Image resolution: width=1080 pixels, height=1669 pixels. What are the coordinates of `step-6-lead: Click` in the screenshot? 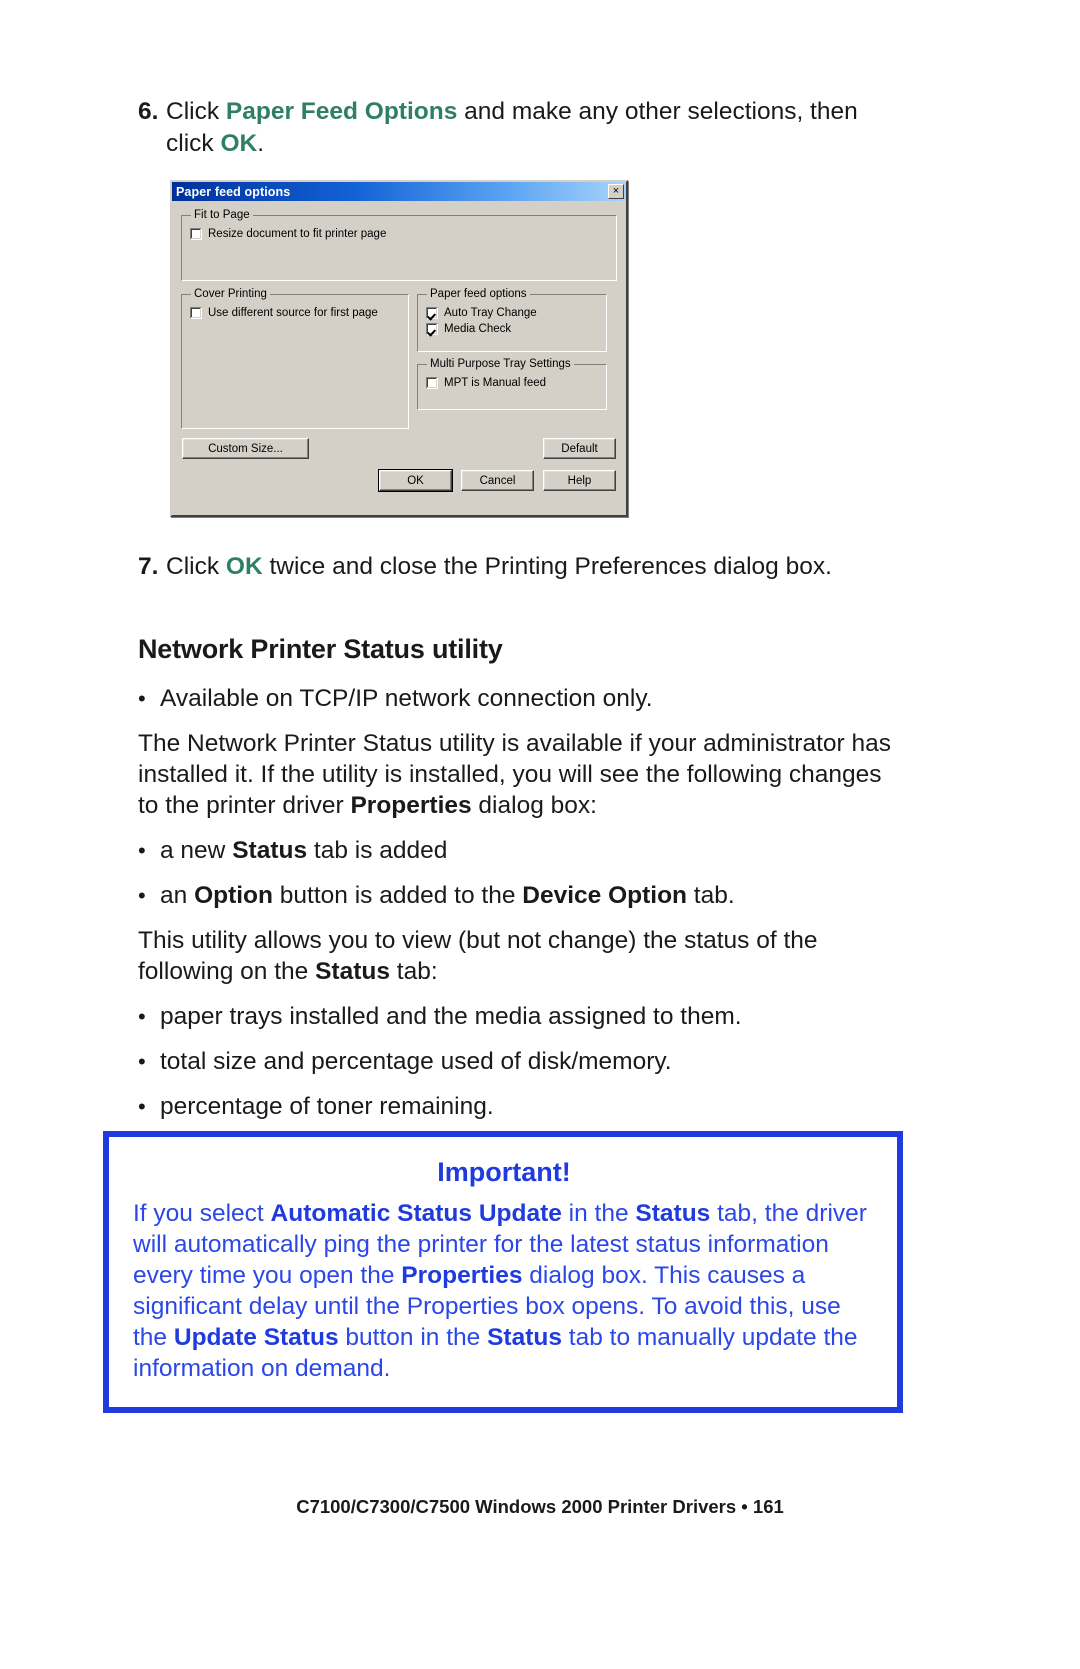 It's located at (196, 111).